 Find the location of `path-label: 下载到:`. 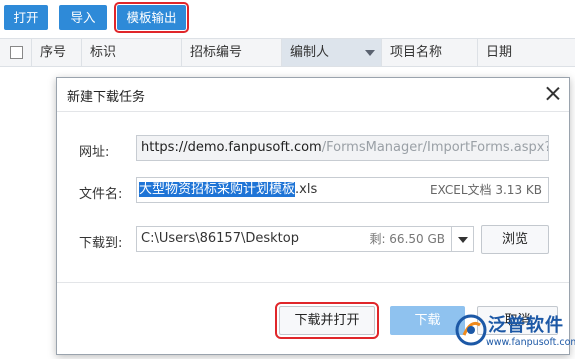

path-label: 下载到: is located at coordinates (101, 243).